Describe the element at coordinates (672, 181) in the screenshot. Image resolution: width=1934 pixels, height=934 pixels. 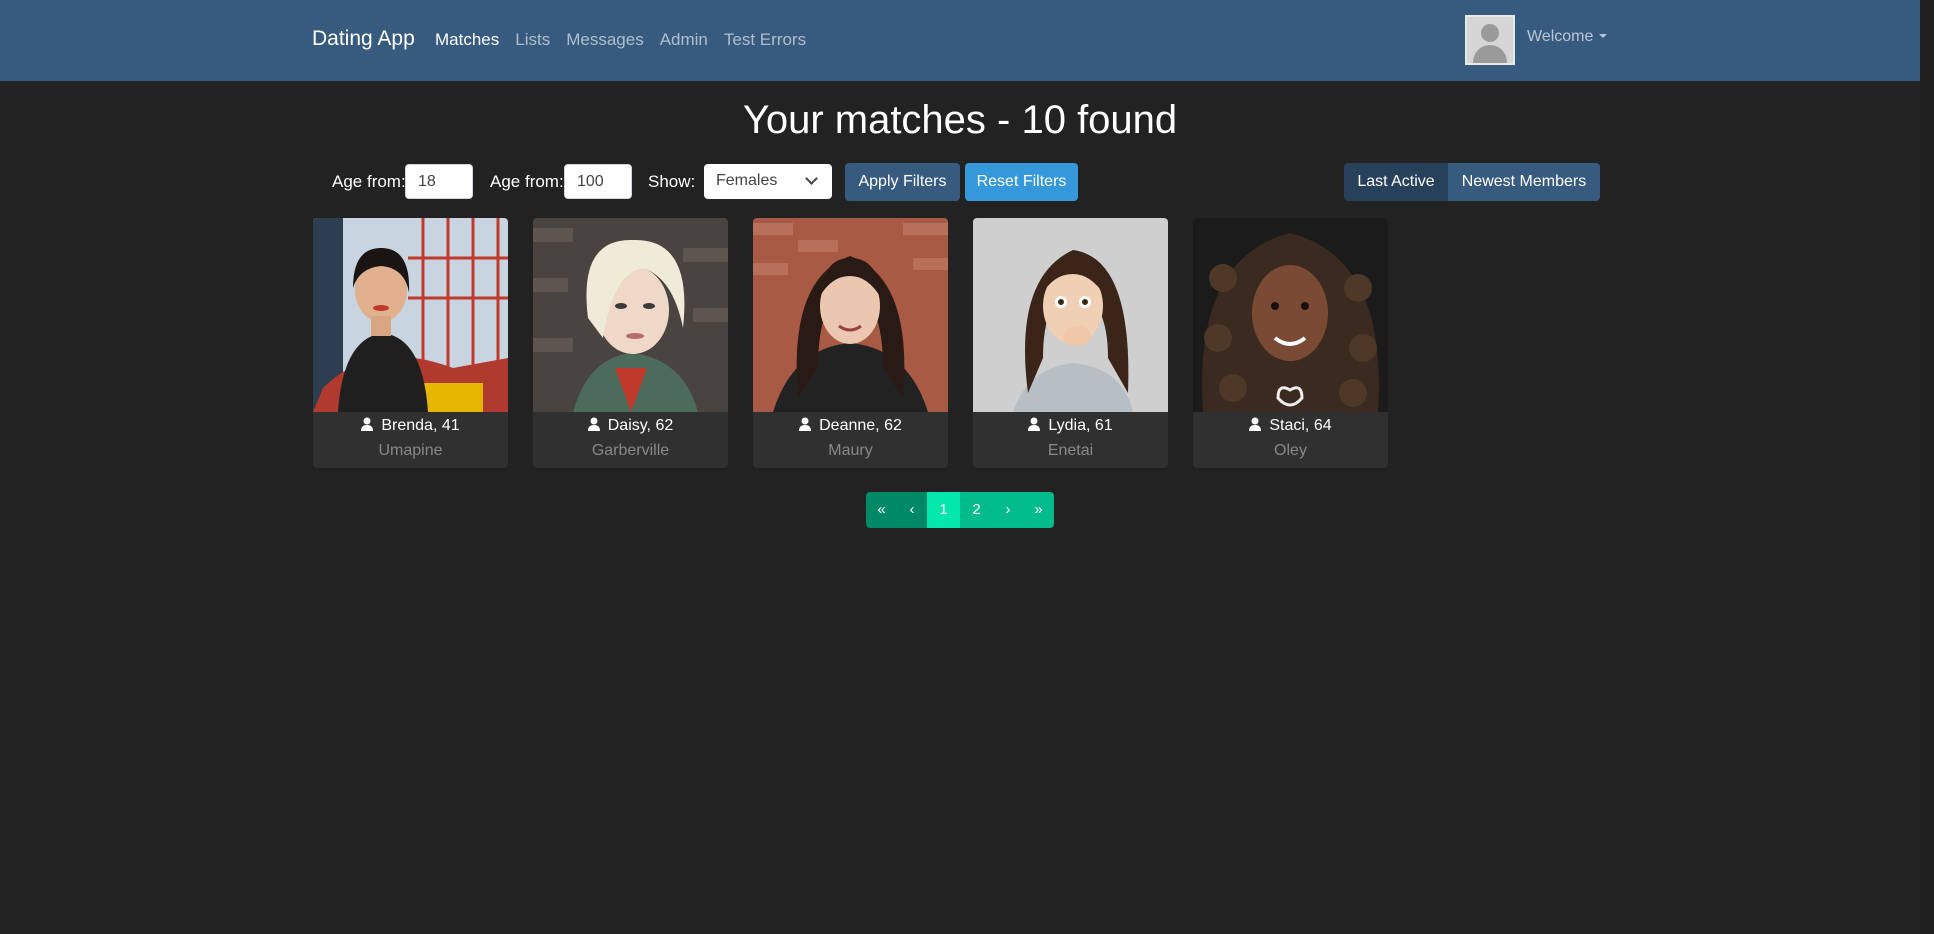
I see `show-label: Show:` at that location.